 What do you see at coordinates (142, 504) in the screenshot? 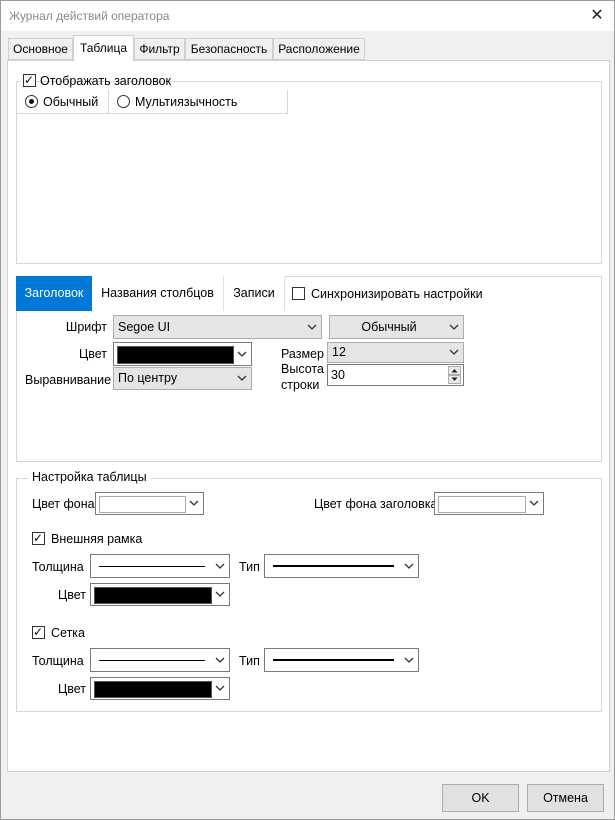
I see `bg-color-swatch` at bounding box center [142, 504].